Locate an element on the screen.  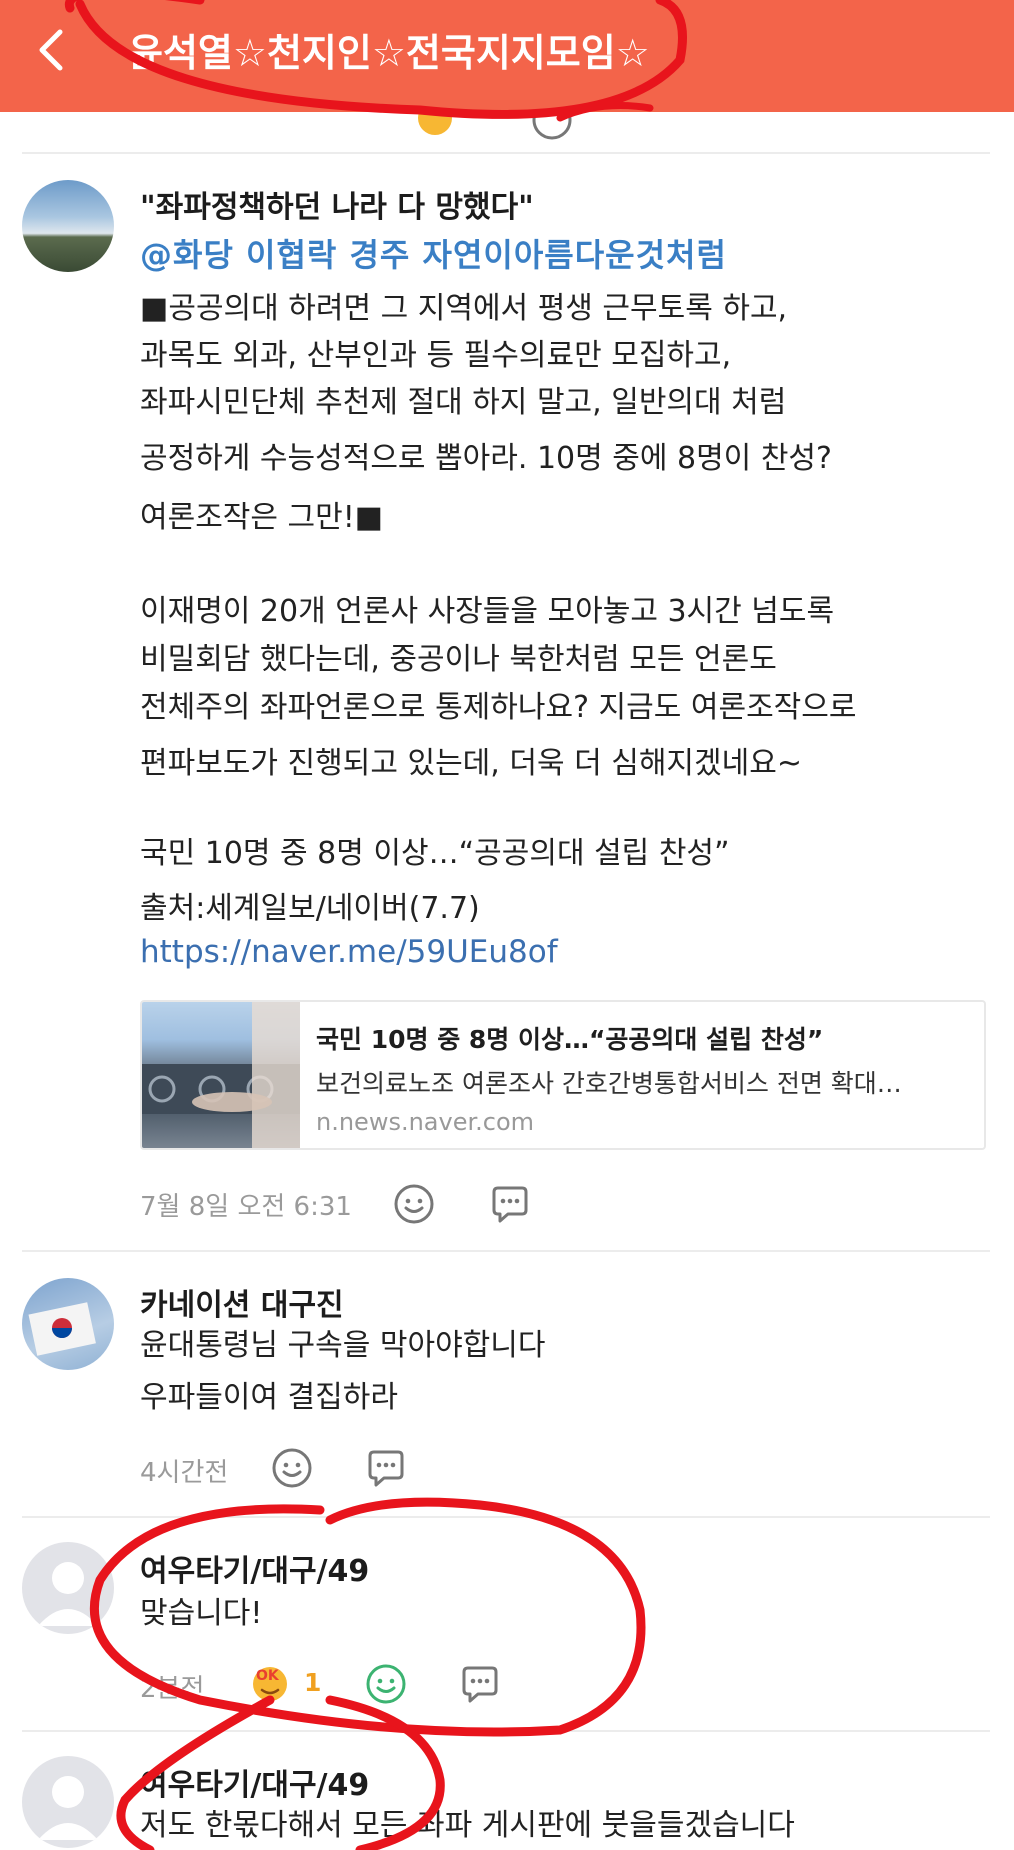
post-link: https://naver.me/59UEu8of is located at coordinates (349, 952).